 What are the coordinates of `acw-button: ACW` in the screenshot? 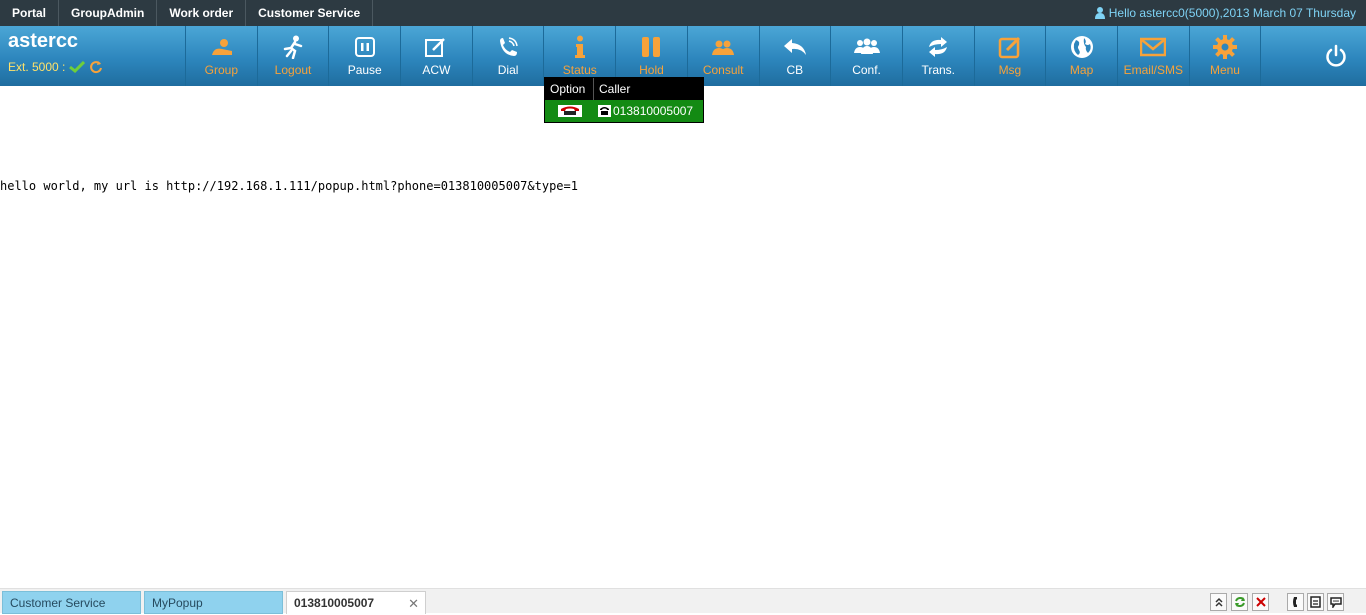 It's located at (437, 56).